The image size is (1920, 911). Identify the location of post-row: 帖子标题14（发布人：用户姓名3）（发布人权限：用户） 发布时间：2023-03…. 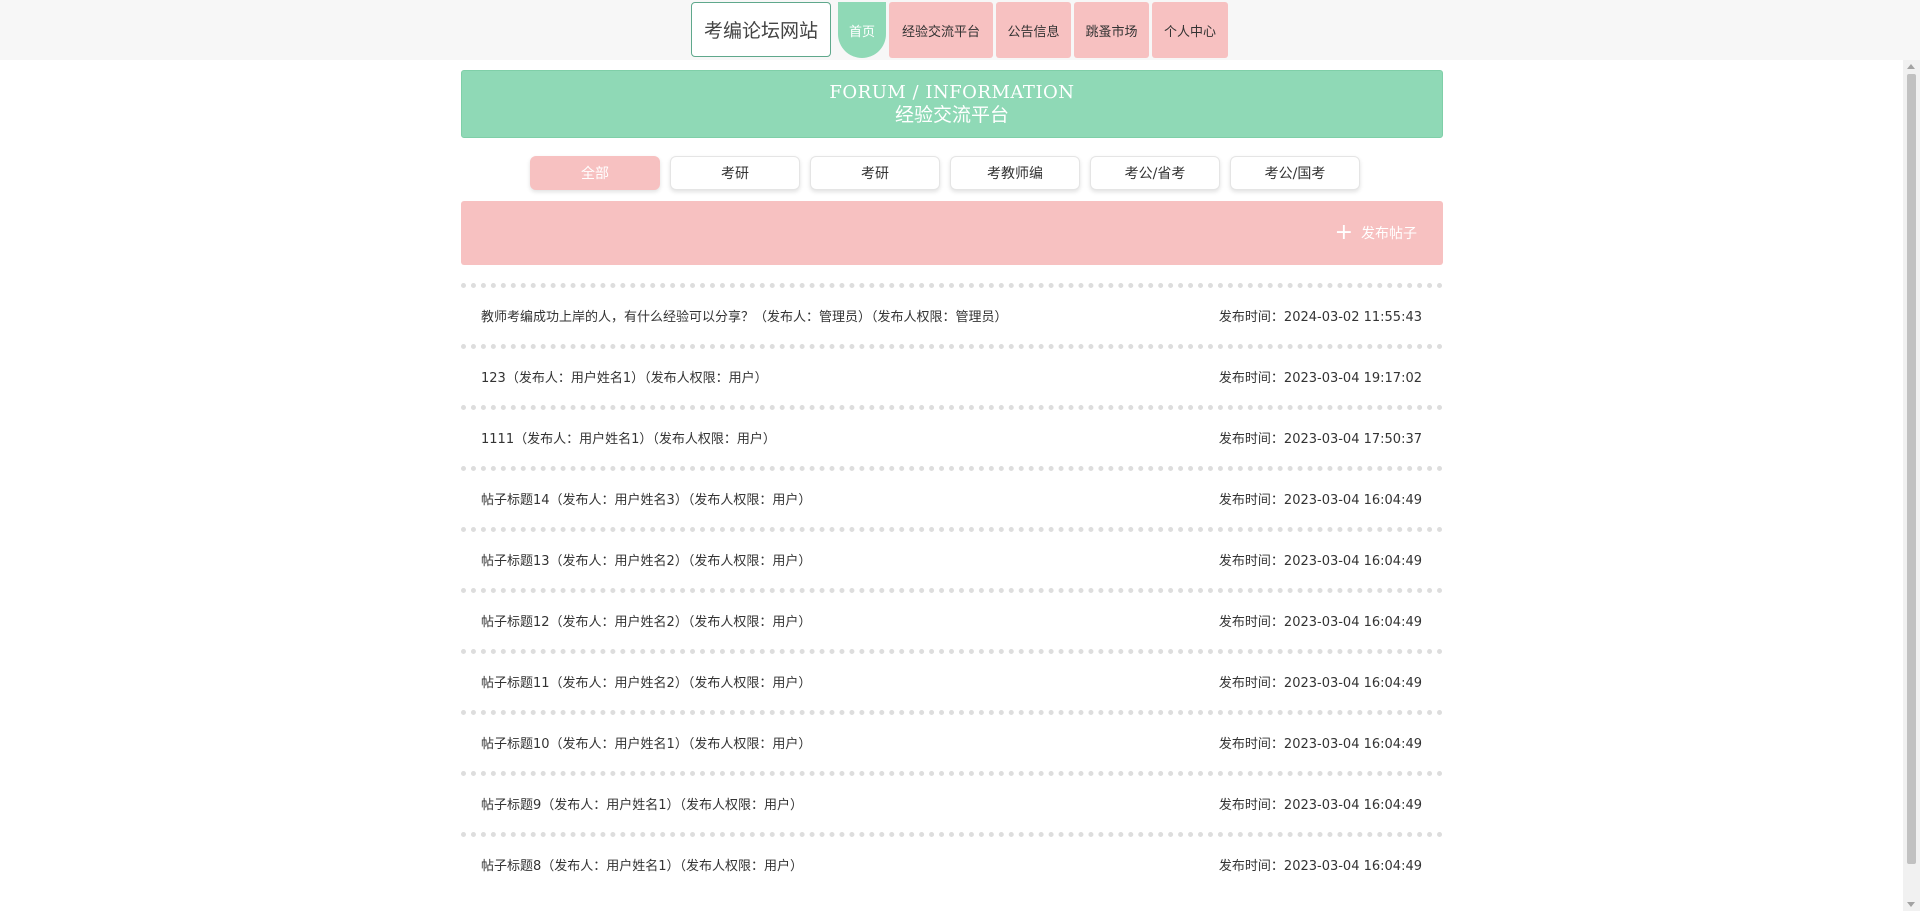
(952, 496).